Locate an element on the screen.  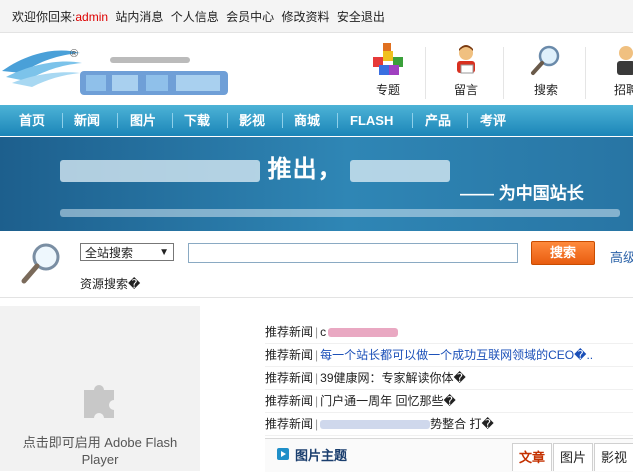
edit-profile-link: 修改资料 is located at coordinates (305, 17).